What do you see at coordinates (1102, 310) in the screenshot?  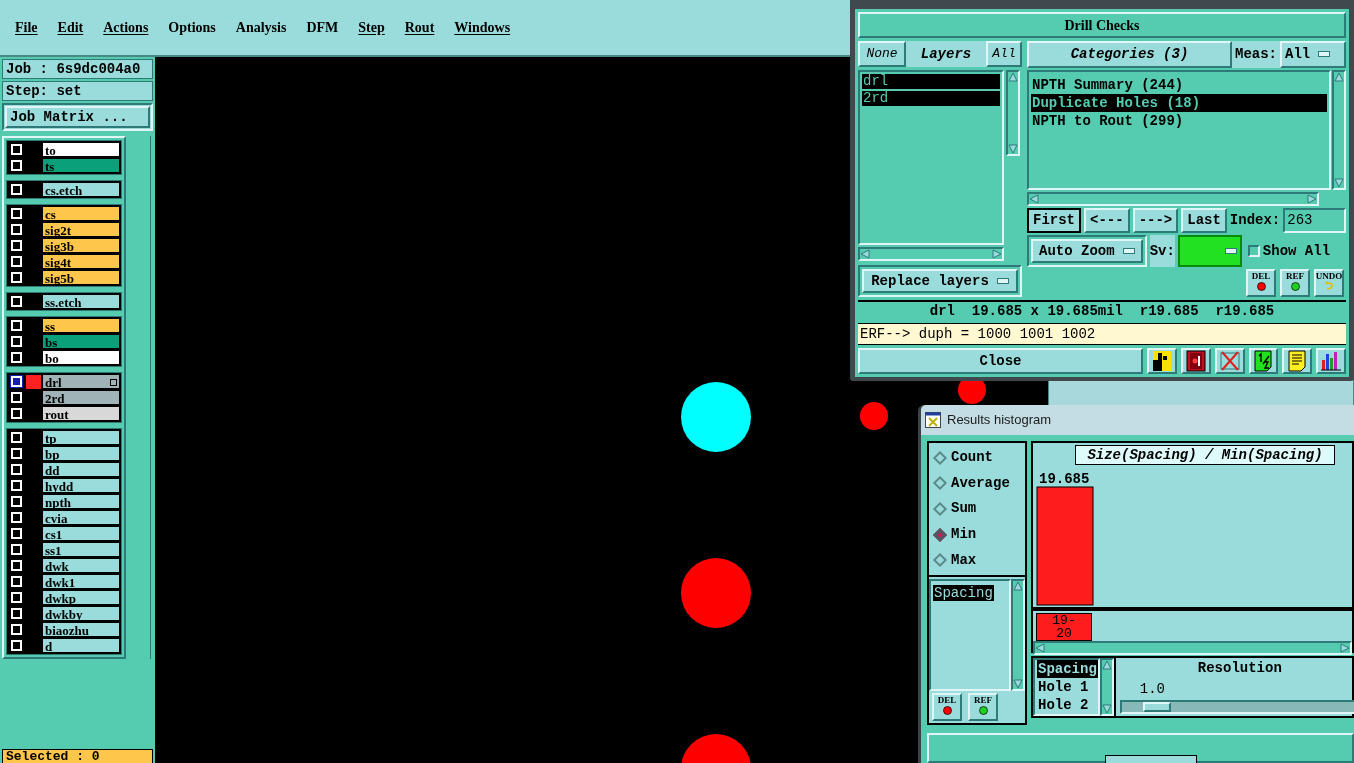 I see `measurement-status: drl 19.685 x 19.685mil r19.685 r19.685` at bounding box center [1102, 310].